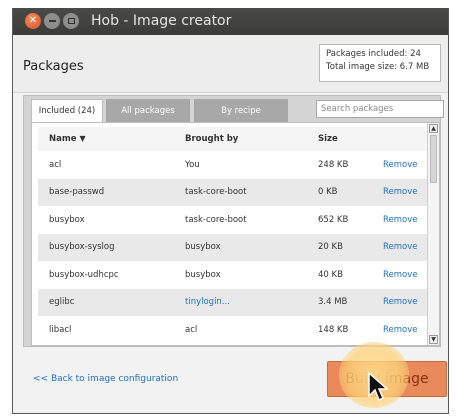  What do you see at coordinates (328, 192) in the screenshot?
I see `package-size: 0 KB` at bounding box center [328, 192].